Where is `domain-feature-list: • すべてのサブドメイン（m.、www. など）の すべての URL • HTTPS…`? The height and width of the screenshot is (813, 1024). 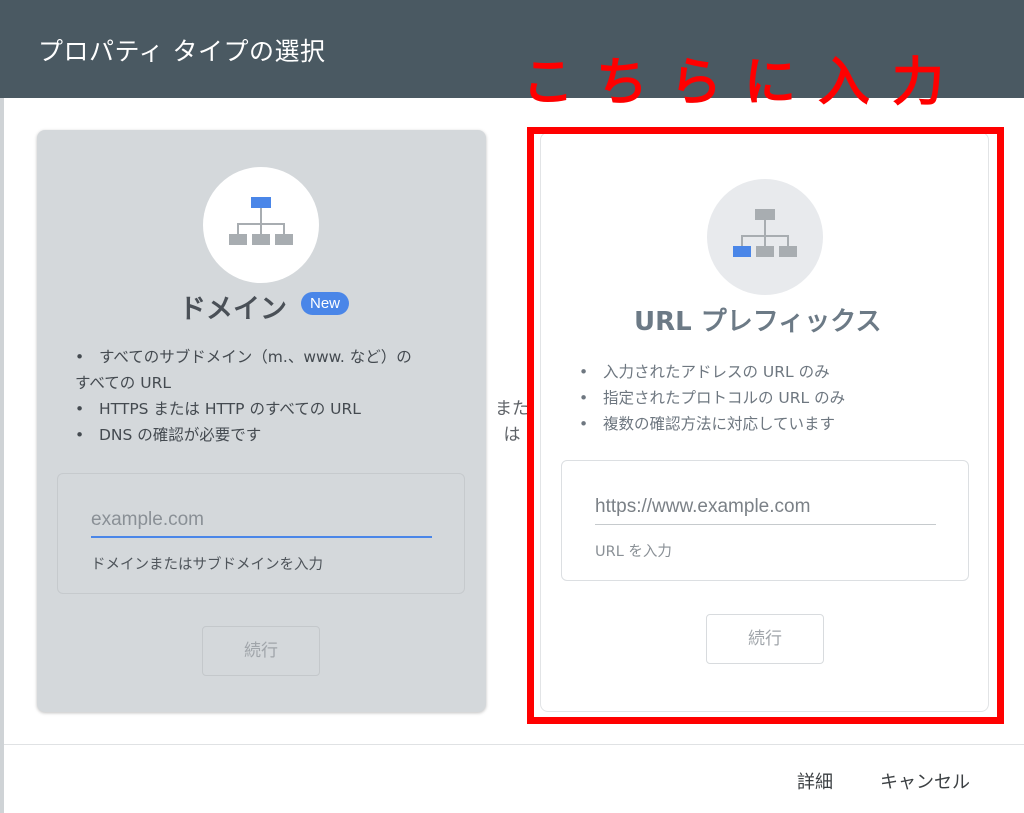 domain-feature-list: • すべてのサブドメイン（m.、www. など）の すべての URL • HTTPS… is located at coordinates (275, 396).